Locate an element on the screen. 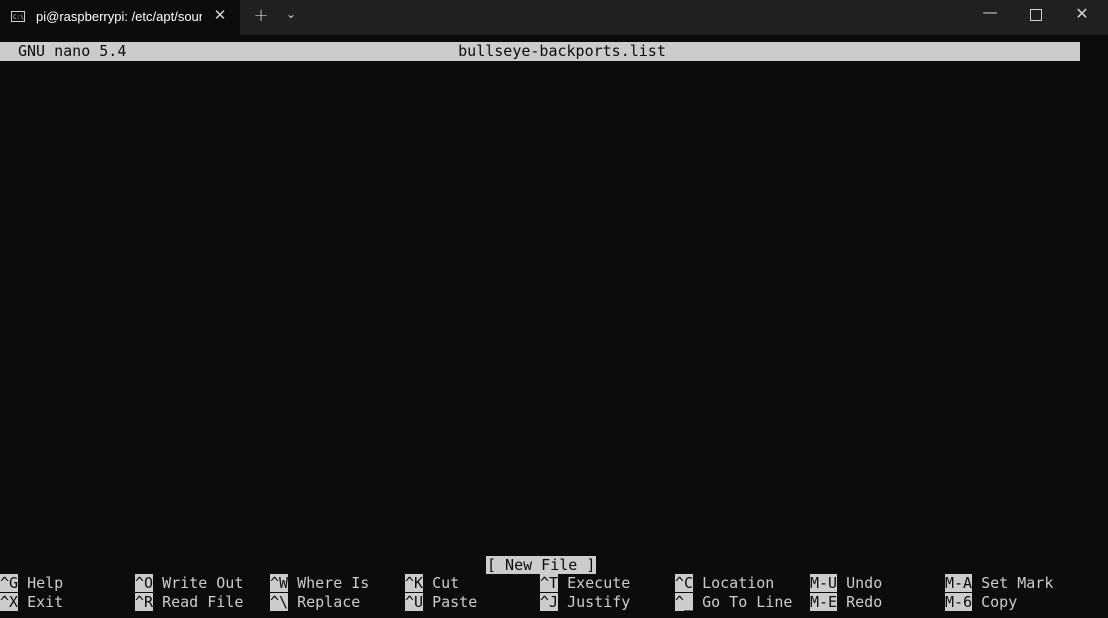 Image resolution: width=1108 pixels, height=618 pixels. shortcut-key: ^\ is located at coordinates (279, 602).